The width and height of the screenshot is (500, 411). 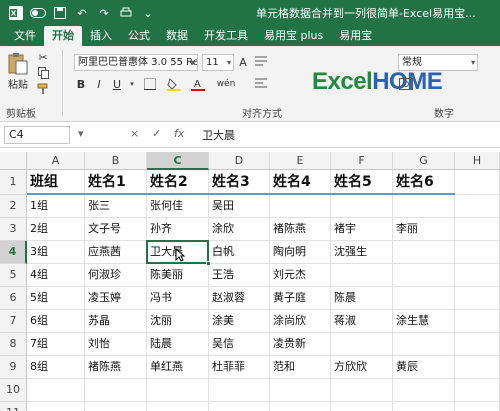 I want to click on cell-e5: 刘元杰, so click(x=300, y=275).